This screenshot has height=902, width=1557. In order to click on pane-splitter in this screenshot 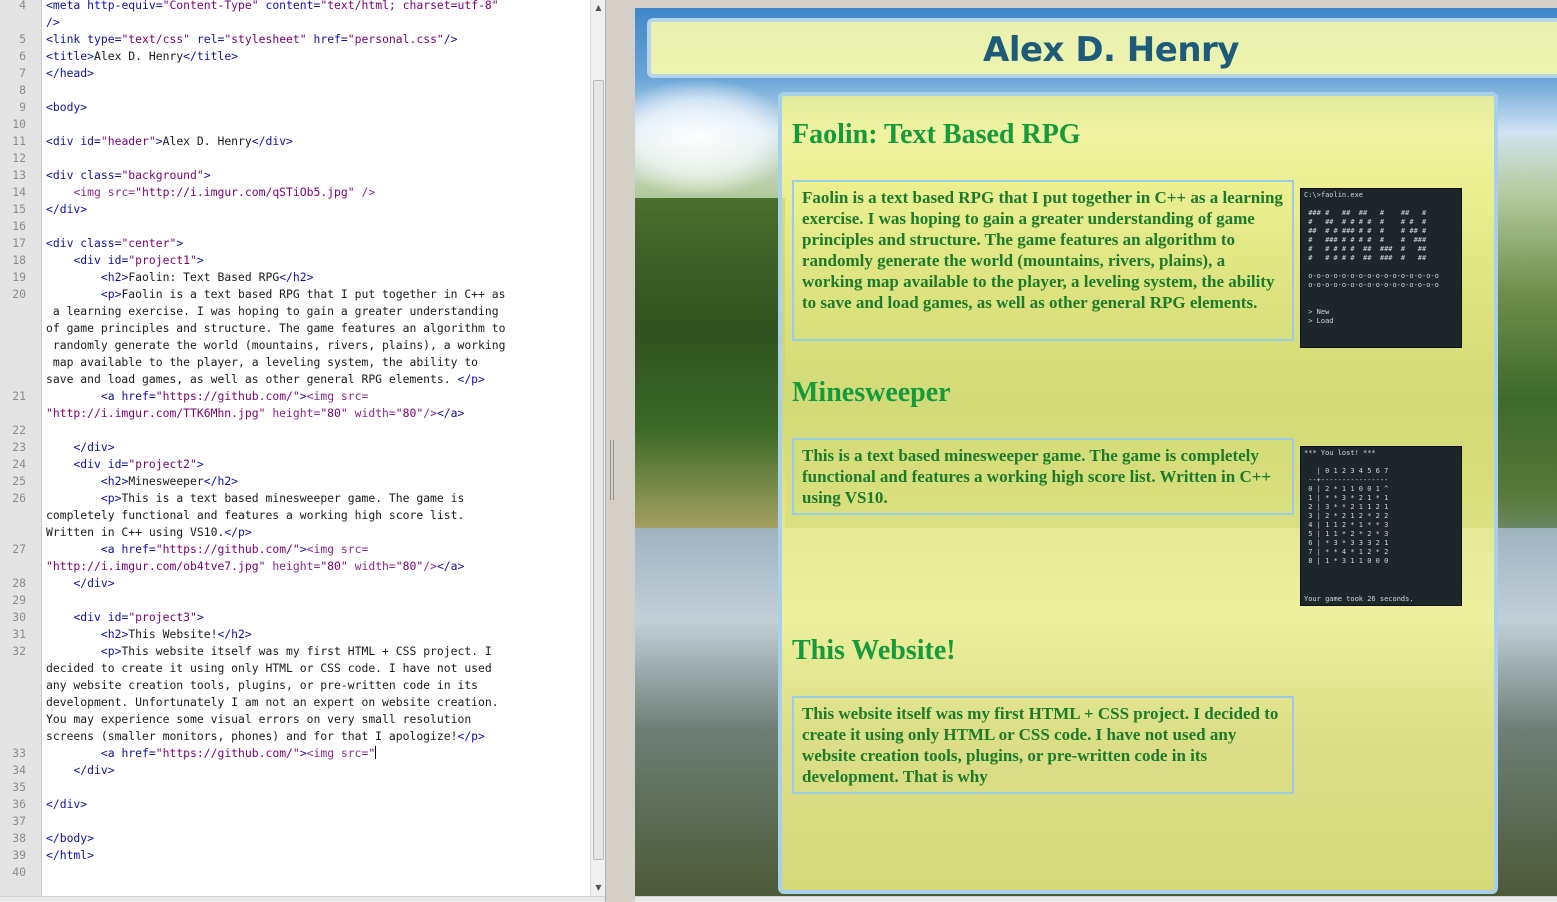, I will do `click(620, 451)`.